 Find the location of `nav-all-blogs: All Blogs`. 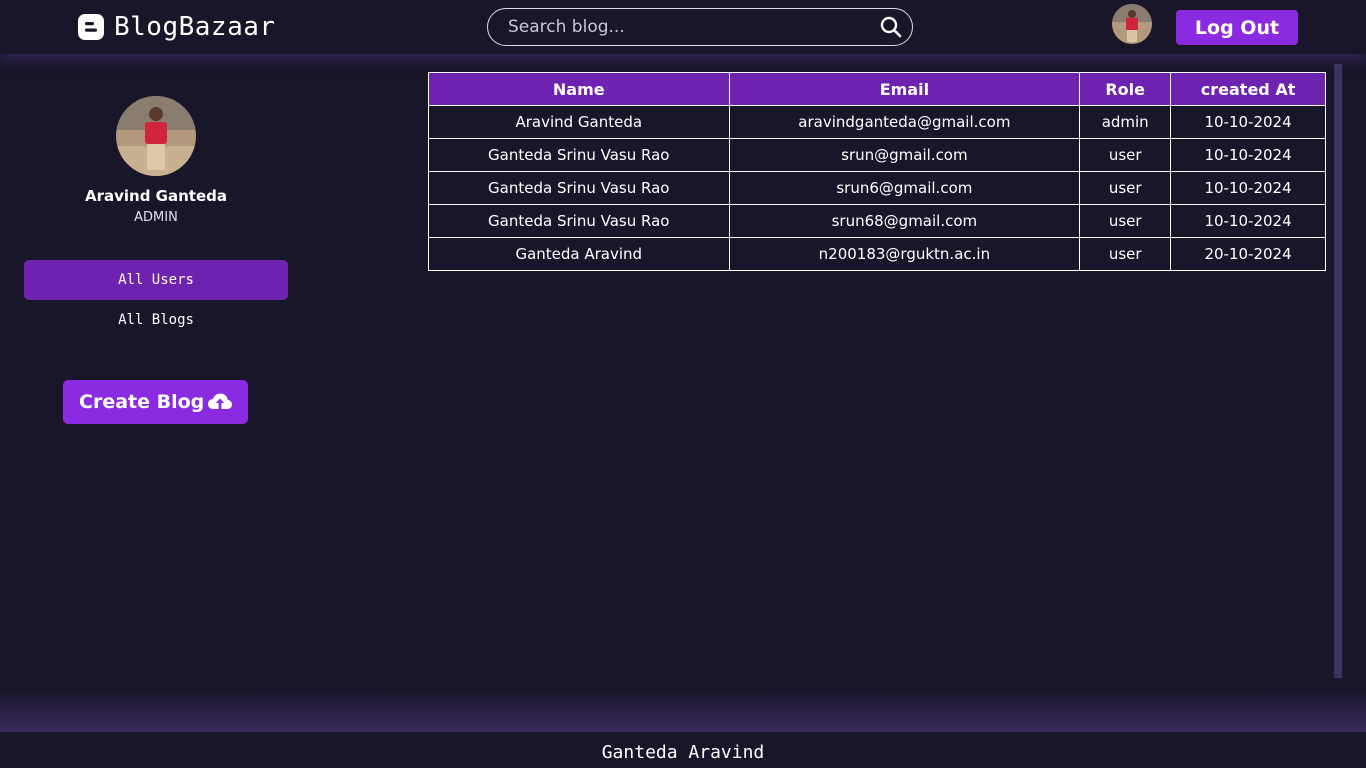

nav-all-blogs: All Blogs is located at coordinates (156, 320).